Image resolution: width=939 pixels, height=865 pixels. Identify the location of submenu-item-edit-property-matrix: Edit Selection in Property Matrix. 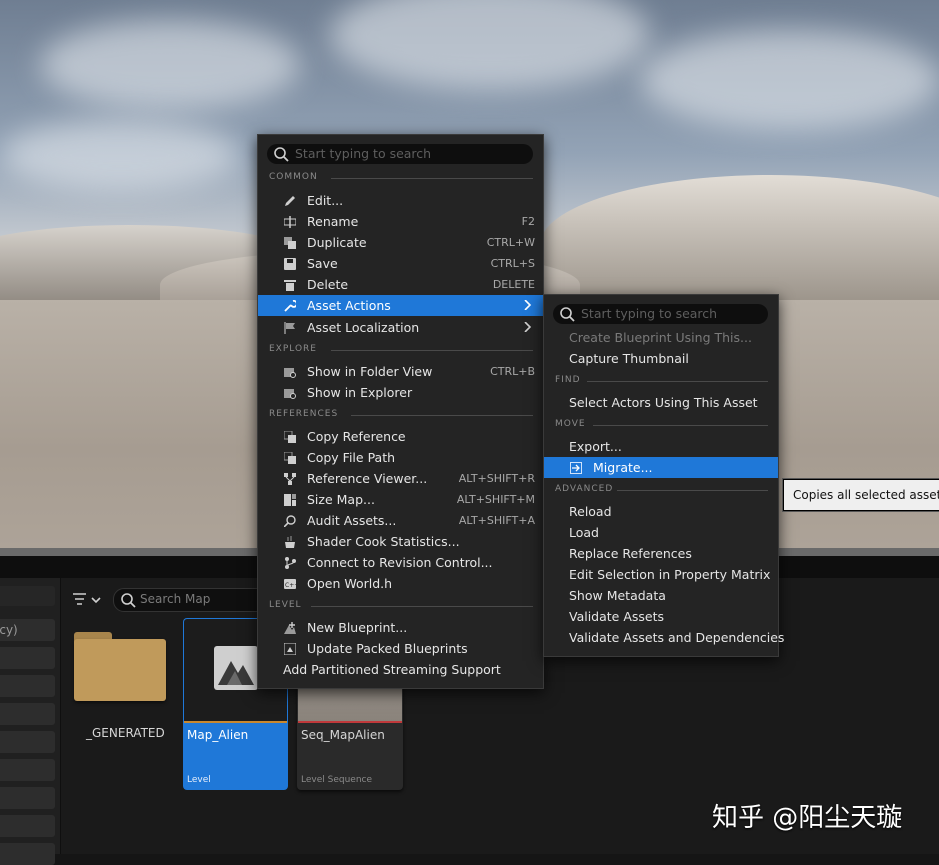
(661, 574).